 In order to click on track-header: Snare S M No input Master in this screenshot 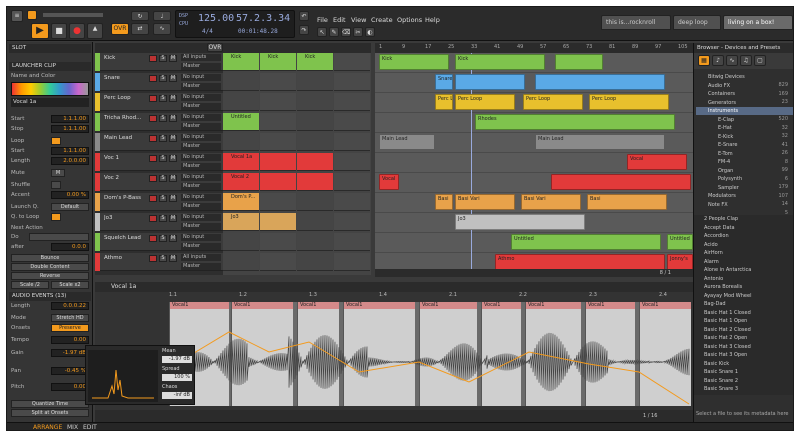, I will do `click(159, 82)`.